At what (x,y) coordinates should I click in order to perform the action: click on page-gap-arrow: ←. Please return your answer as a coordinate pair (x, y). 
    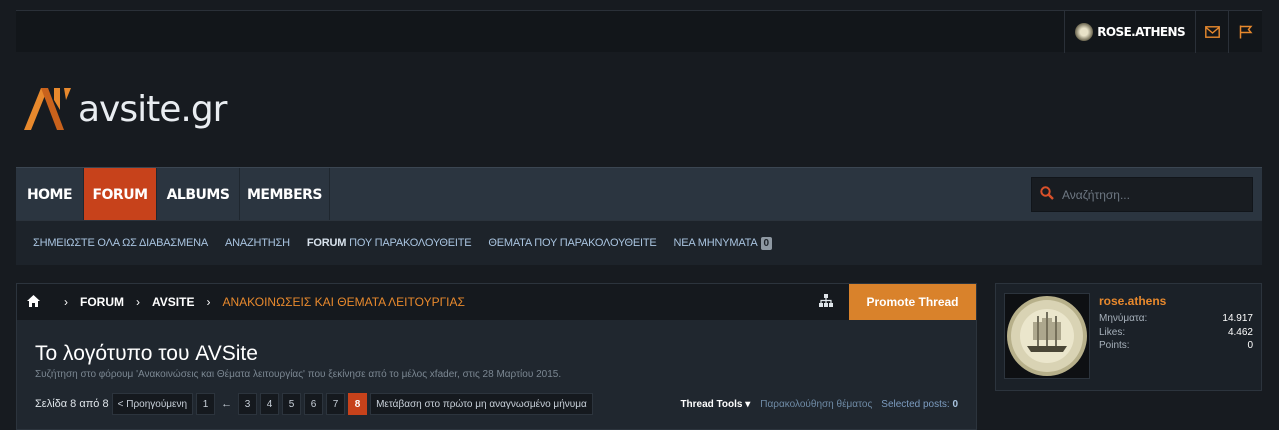
    Looking at the image, I should click on (226, 404).